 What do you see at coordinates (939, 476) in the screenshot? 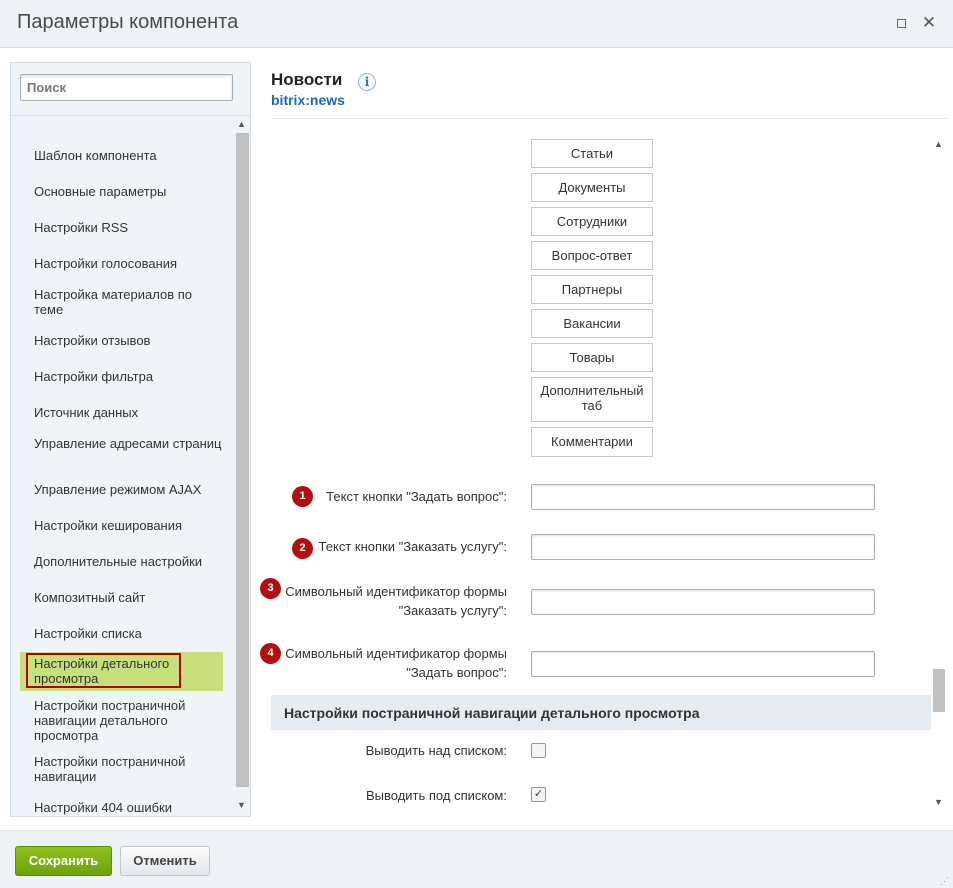
I see `main-scrollbar: ▲ ▼` at bounding box center [939, 476].